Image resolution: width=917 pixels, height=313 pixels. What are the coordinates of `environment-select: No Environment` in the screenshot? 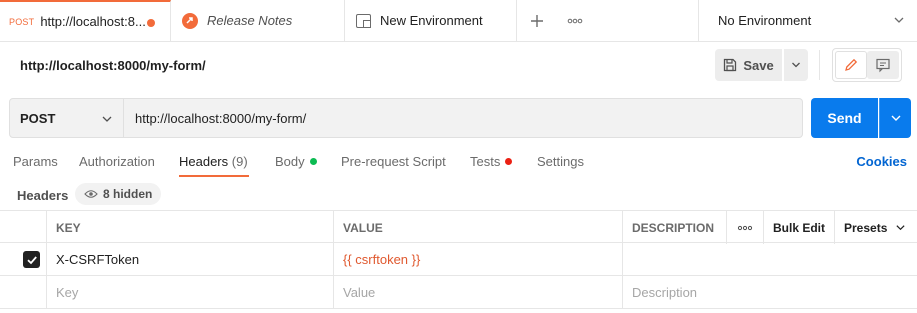 It's located at (807, 20).